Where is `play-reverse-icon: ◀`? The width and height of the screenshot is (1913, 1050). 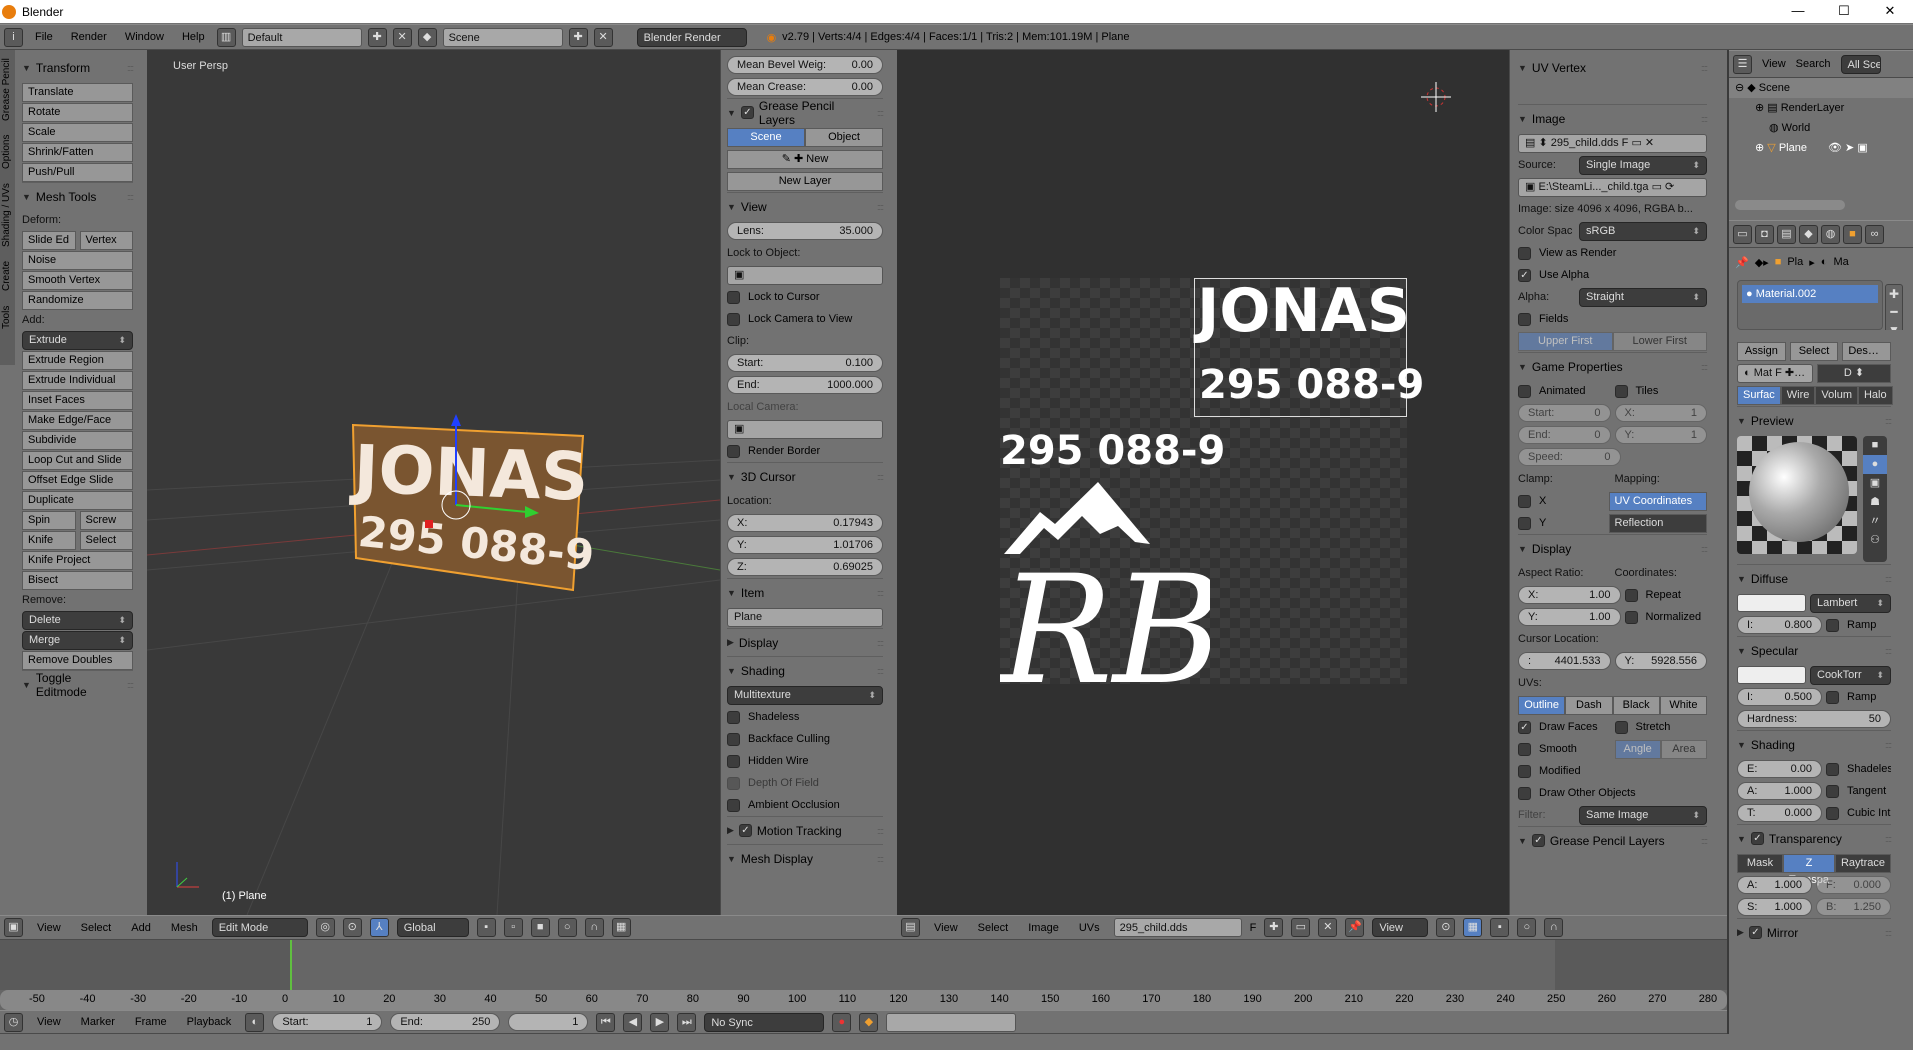 play-reverse-icon: ◀ is located at coordinates (633, 1022).